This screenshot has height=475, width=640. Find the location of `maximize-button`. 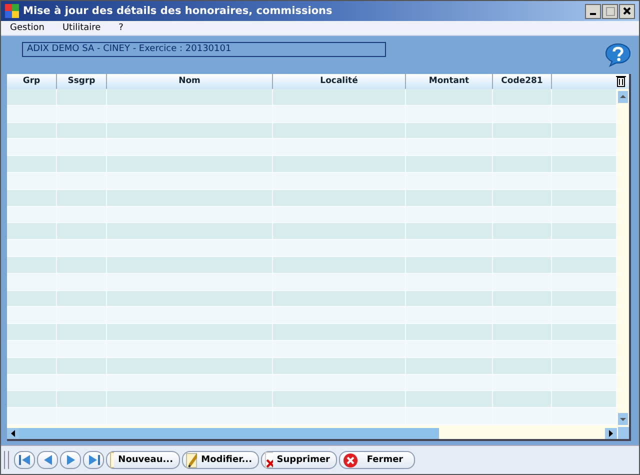

maximize-button is located at coordinates (610, 11).